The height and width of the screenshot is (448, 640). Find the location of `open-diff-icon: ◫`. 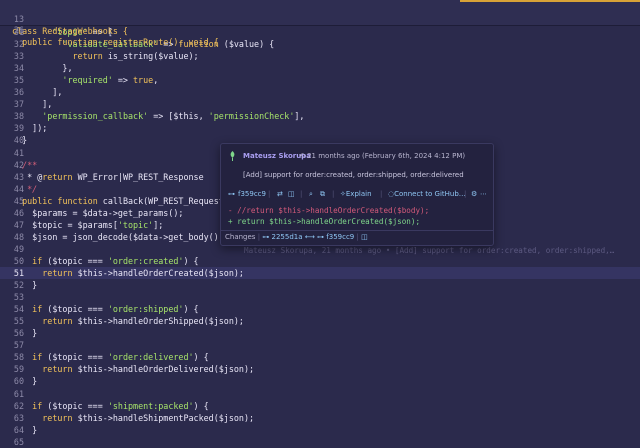

open-diff-icon: ◫ is located at coordinates (364, 237).